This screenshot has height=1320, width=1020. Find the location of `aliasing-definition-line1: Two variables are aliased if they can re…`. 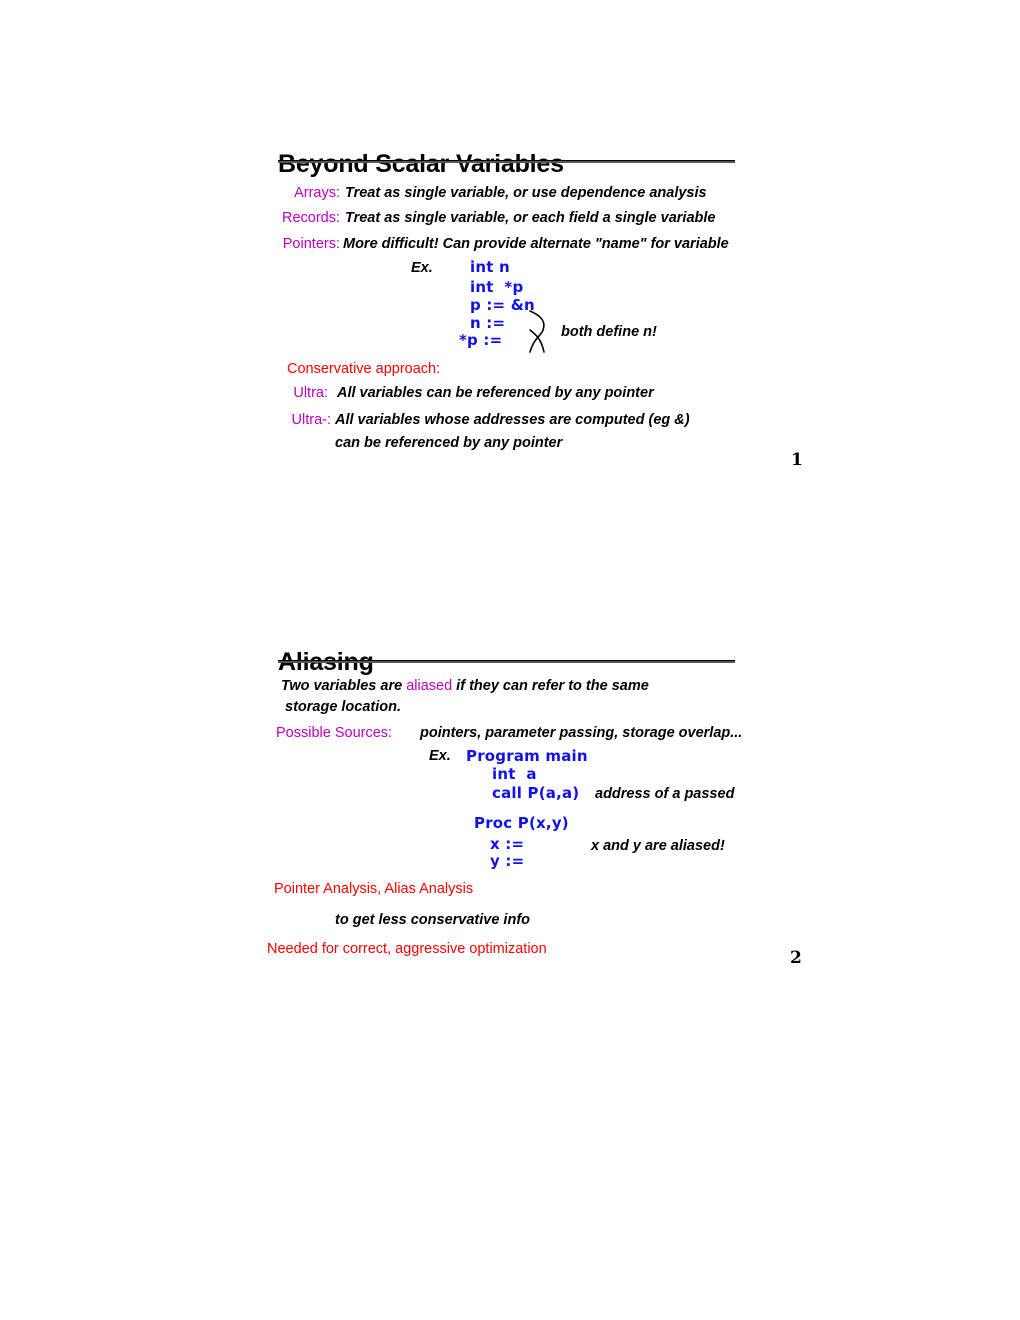

aliasing-definition-line1: Two variables are aliased if they can re… is located at coordinates (465, 686).